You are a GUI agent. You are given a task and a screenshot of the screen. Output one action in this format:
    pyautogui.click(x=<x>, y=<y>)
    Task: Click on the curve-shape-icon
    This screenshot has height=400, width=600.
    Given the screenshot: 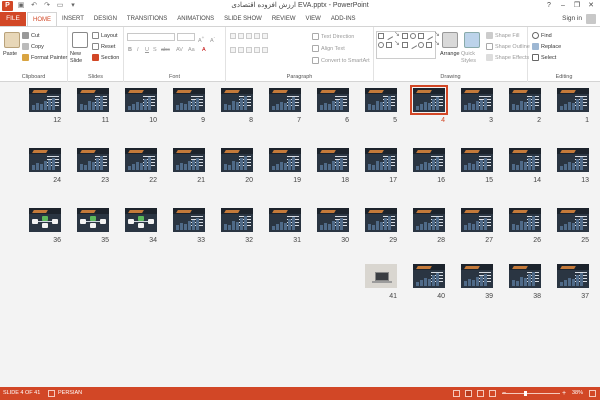 What is the action you would take?
    pyautogui.click(x=413, y=45)
    